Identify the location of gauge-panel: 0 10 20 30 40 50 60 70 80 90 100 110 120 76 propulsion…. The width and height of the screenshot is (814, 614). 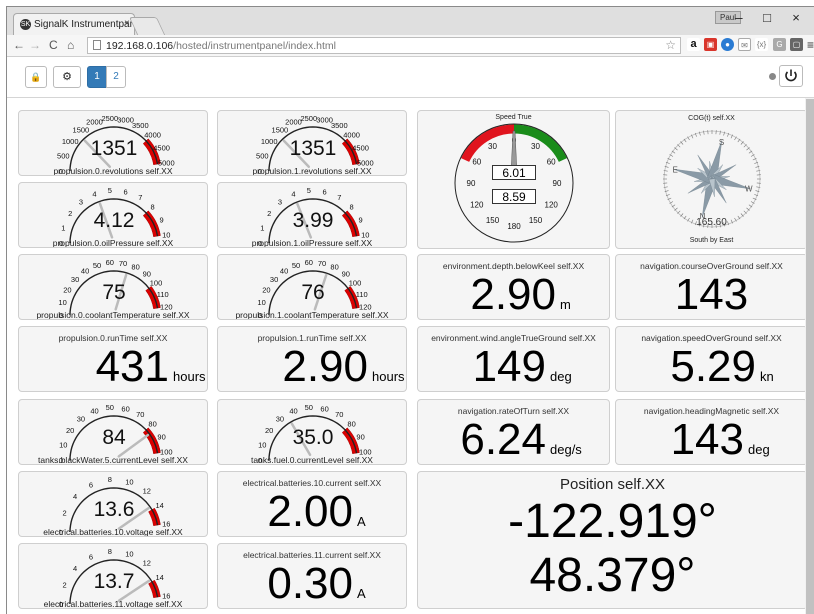
(312, 287).